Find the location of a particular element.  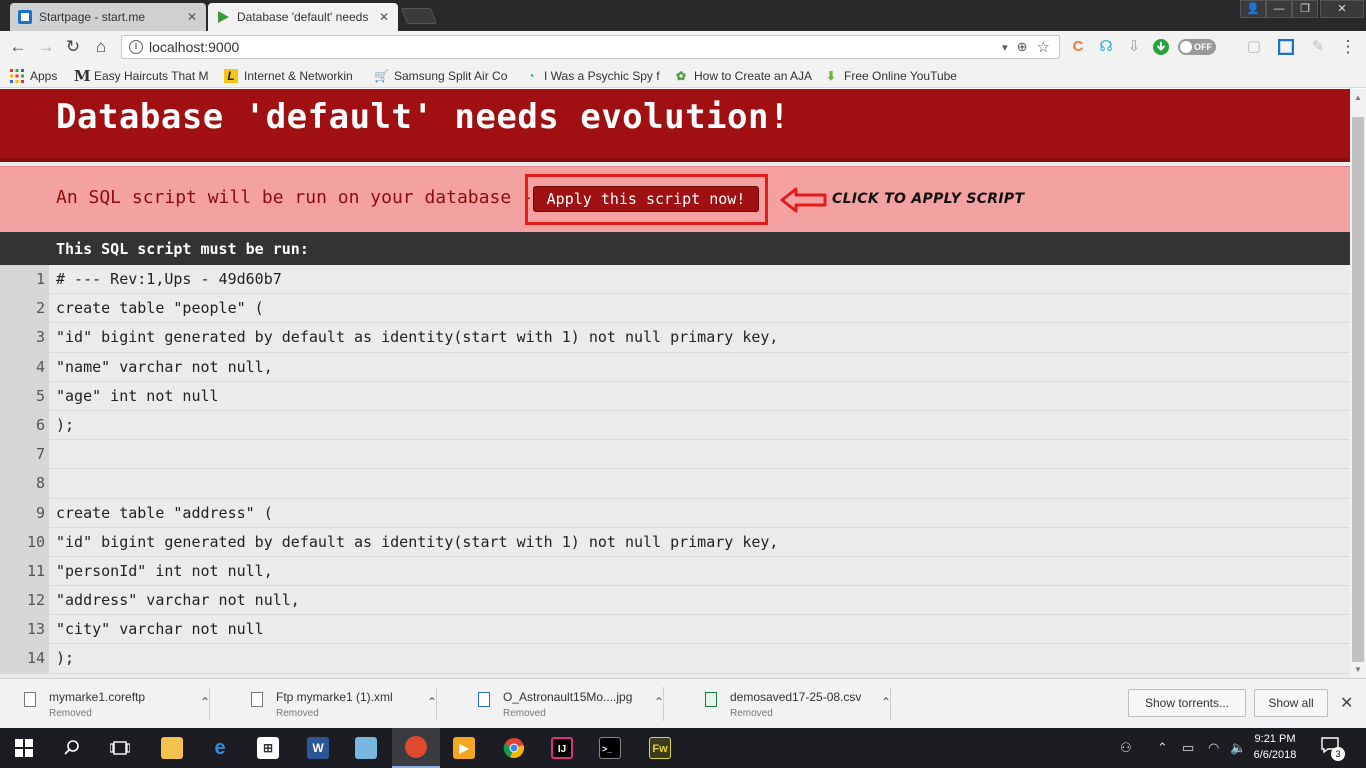

bookmark-star-icon: ☆ is located at coordinates (1043, 47).